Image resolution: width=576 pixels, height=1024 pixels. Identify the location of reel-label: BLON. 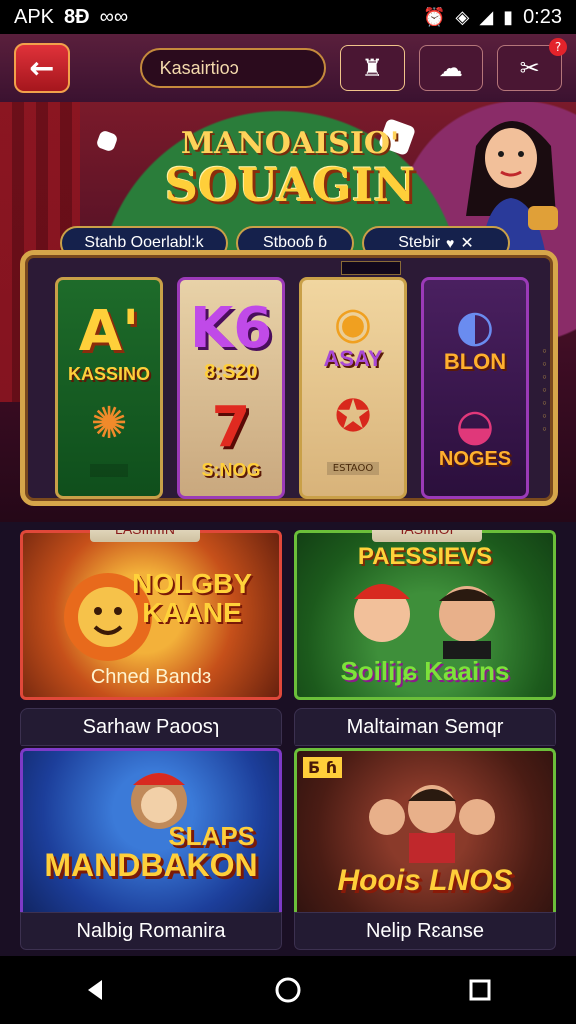
(475, 361).